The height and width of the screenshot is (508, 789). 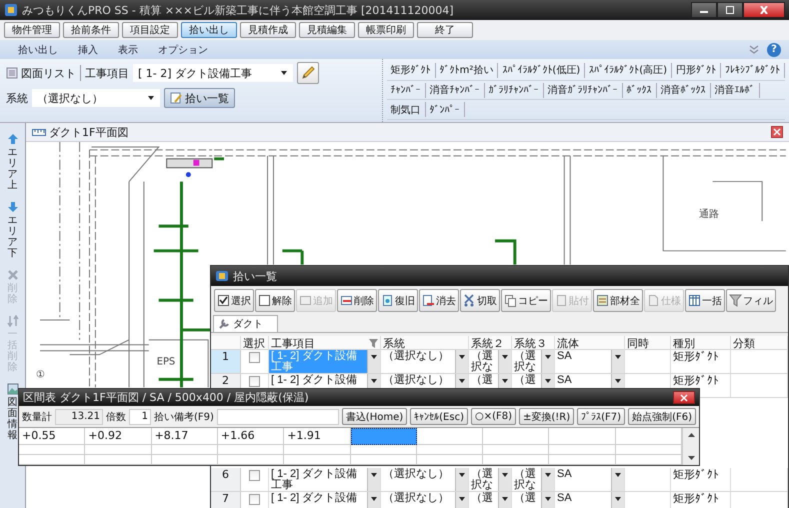 I want to click on toolbar-button: 部材全, so click(x=618, y=300).